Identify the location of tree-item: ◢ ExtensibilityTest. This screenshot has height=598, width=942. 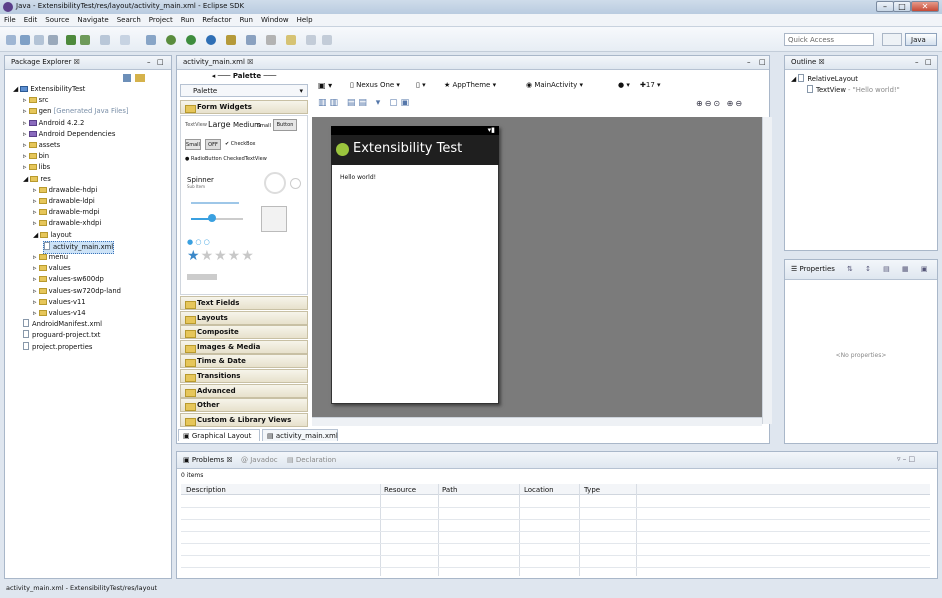
(49, 89).